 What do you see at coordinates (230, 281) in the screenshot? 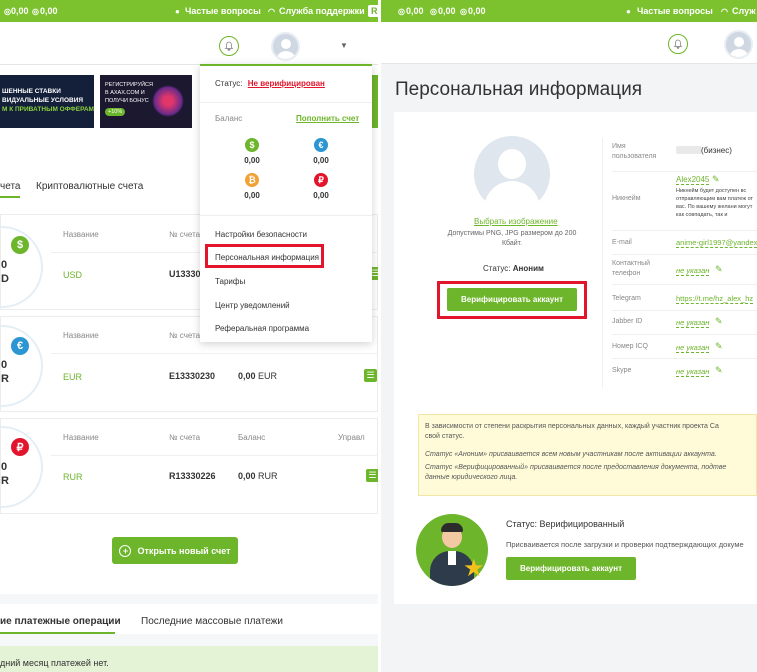
I see `menu-item-tariffs: Тарифы` at bounding box center [230, 281].